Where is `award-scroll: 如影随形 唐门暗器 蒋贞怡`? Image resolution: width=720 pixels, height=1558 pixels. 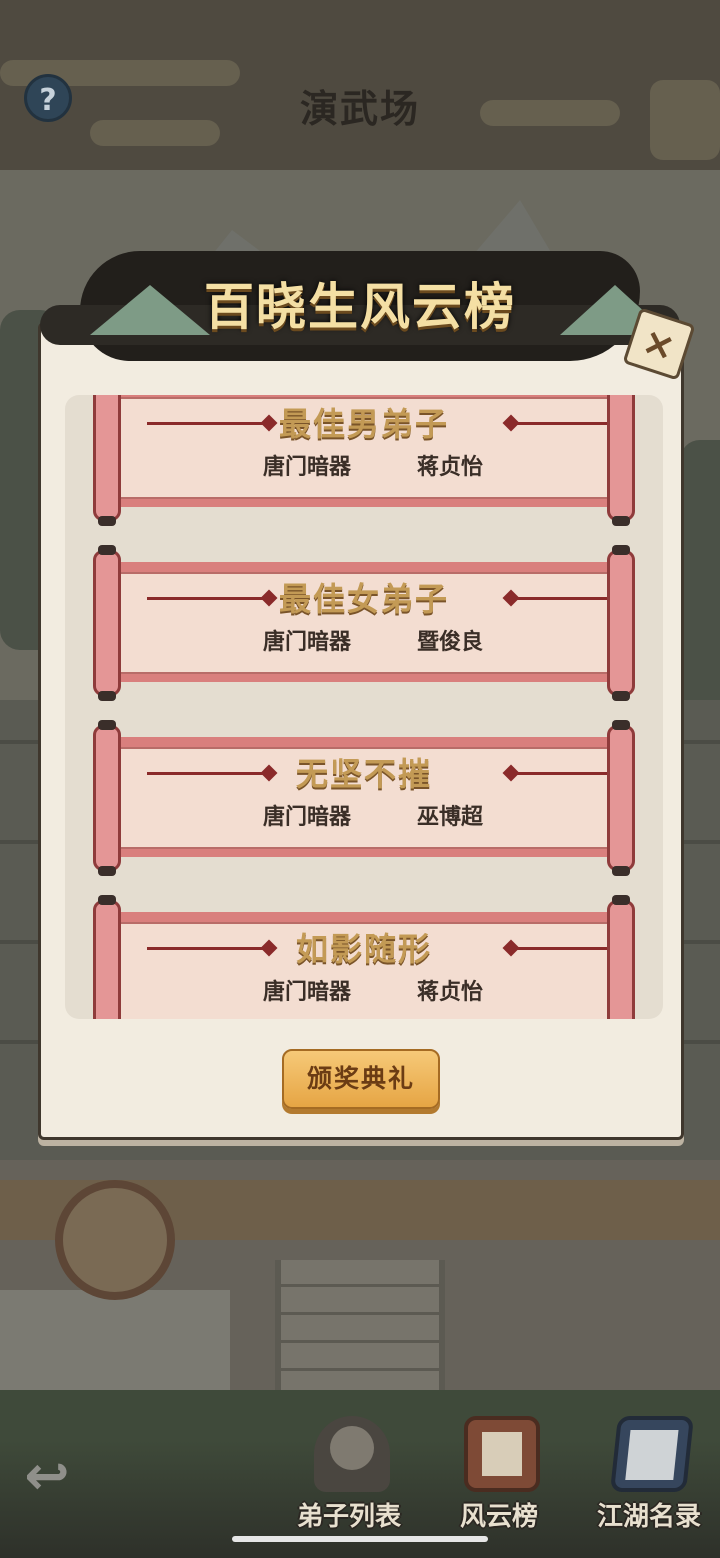 award-scroll: 如影随形 唐门暗器 蒋贞怡 is located at coordinates (364, 957).